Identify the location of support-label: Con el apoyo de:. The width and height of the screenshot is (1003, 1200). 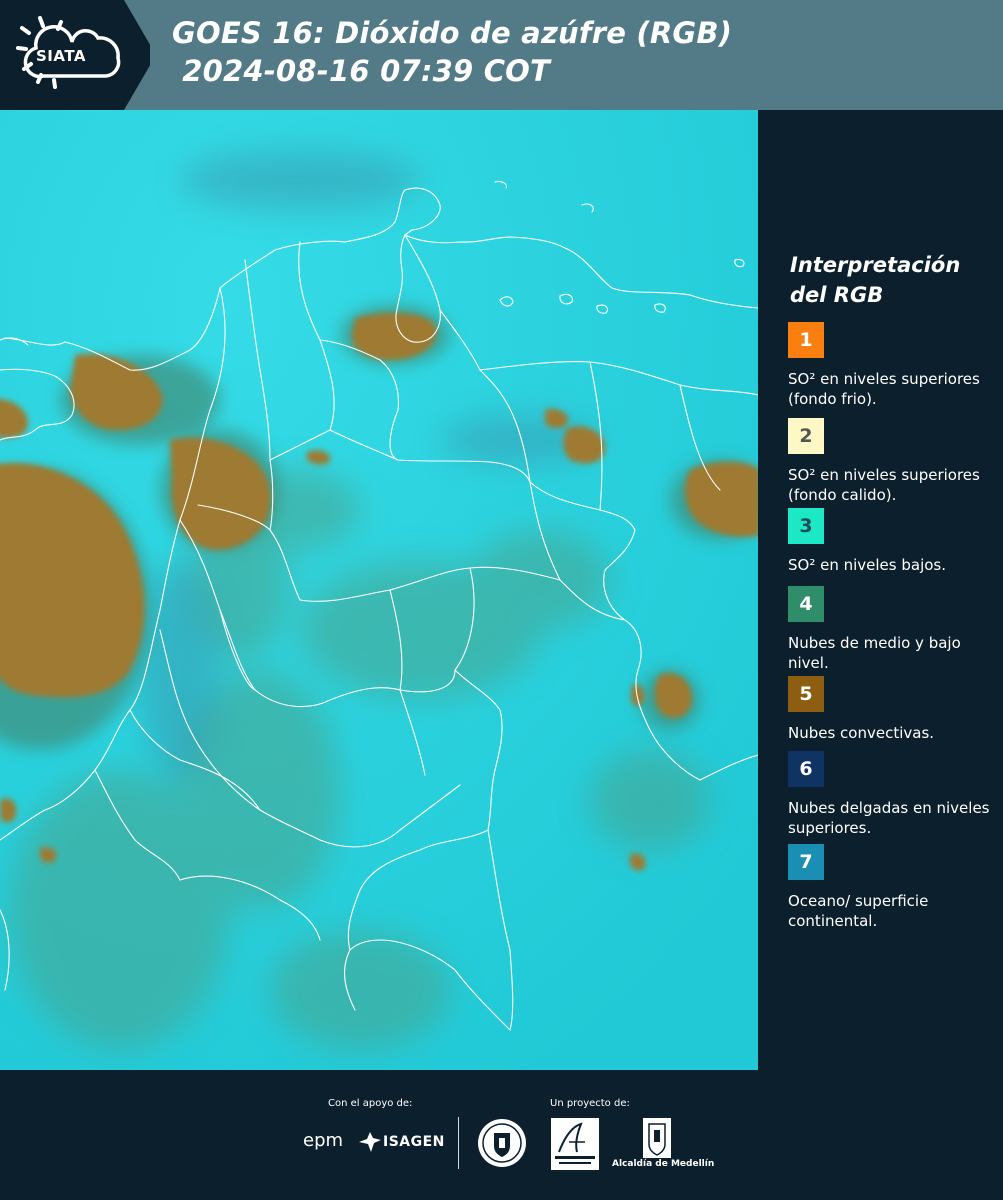
(370, 1103).